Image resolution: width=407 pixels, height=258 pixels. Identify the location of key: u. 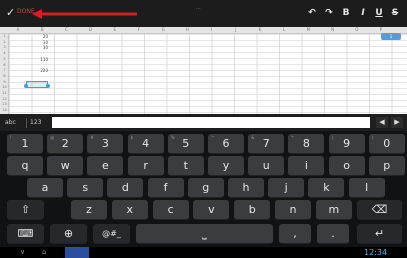
(266, 166).